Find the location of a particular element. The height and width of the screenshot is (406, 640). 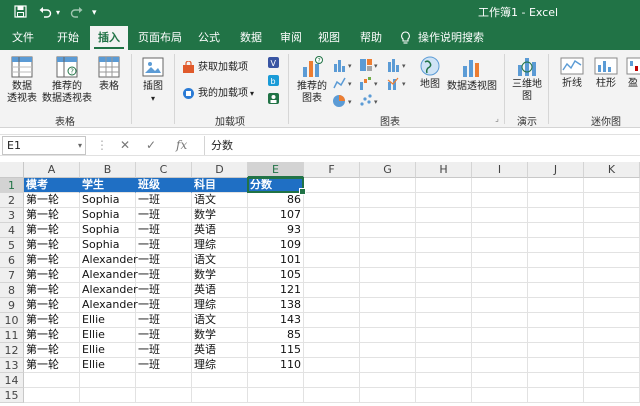

cell-I1 is located at coordinates (500, 185).